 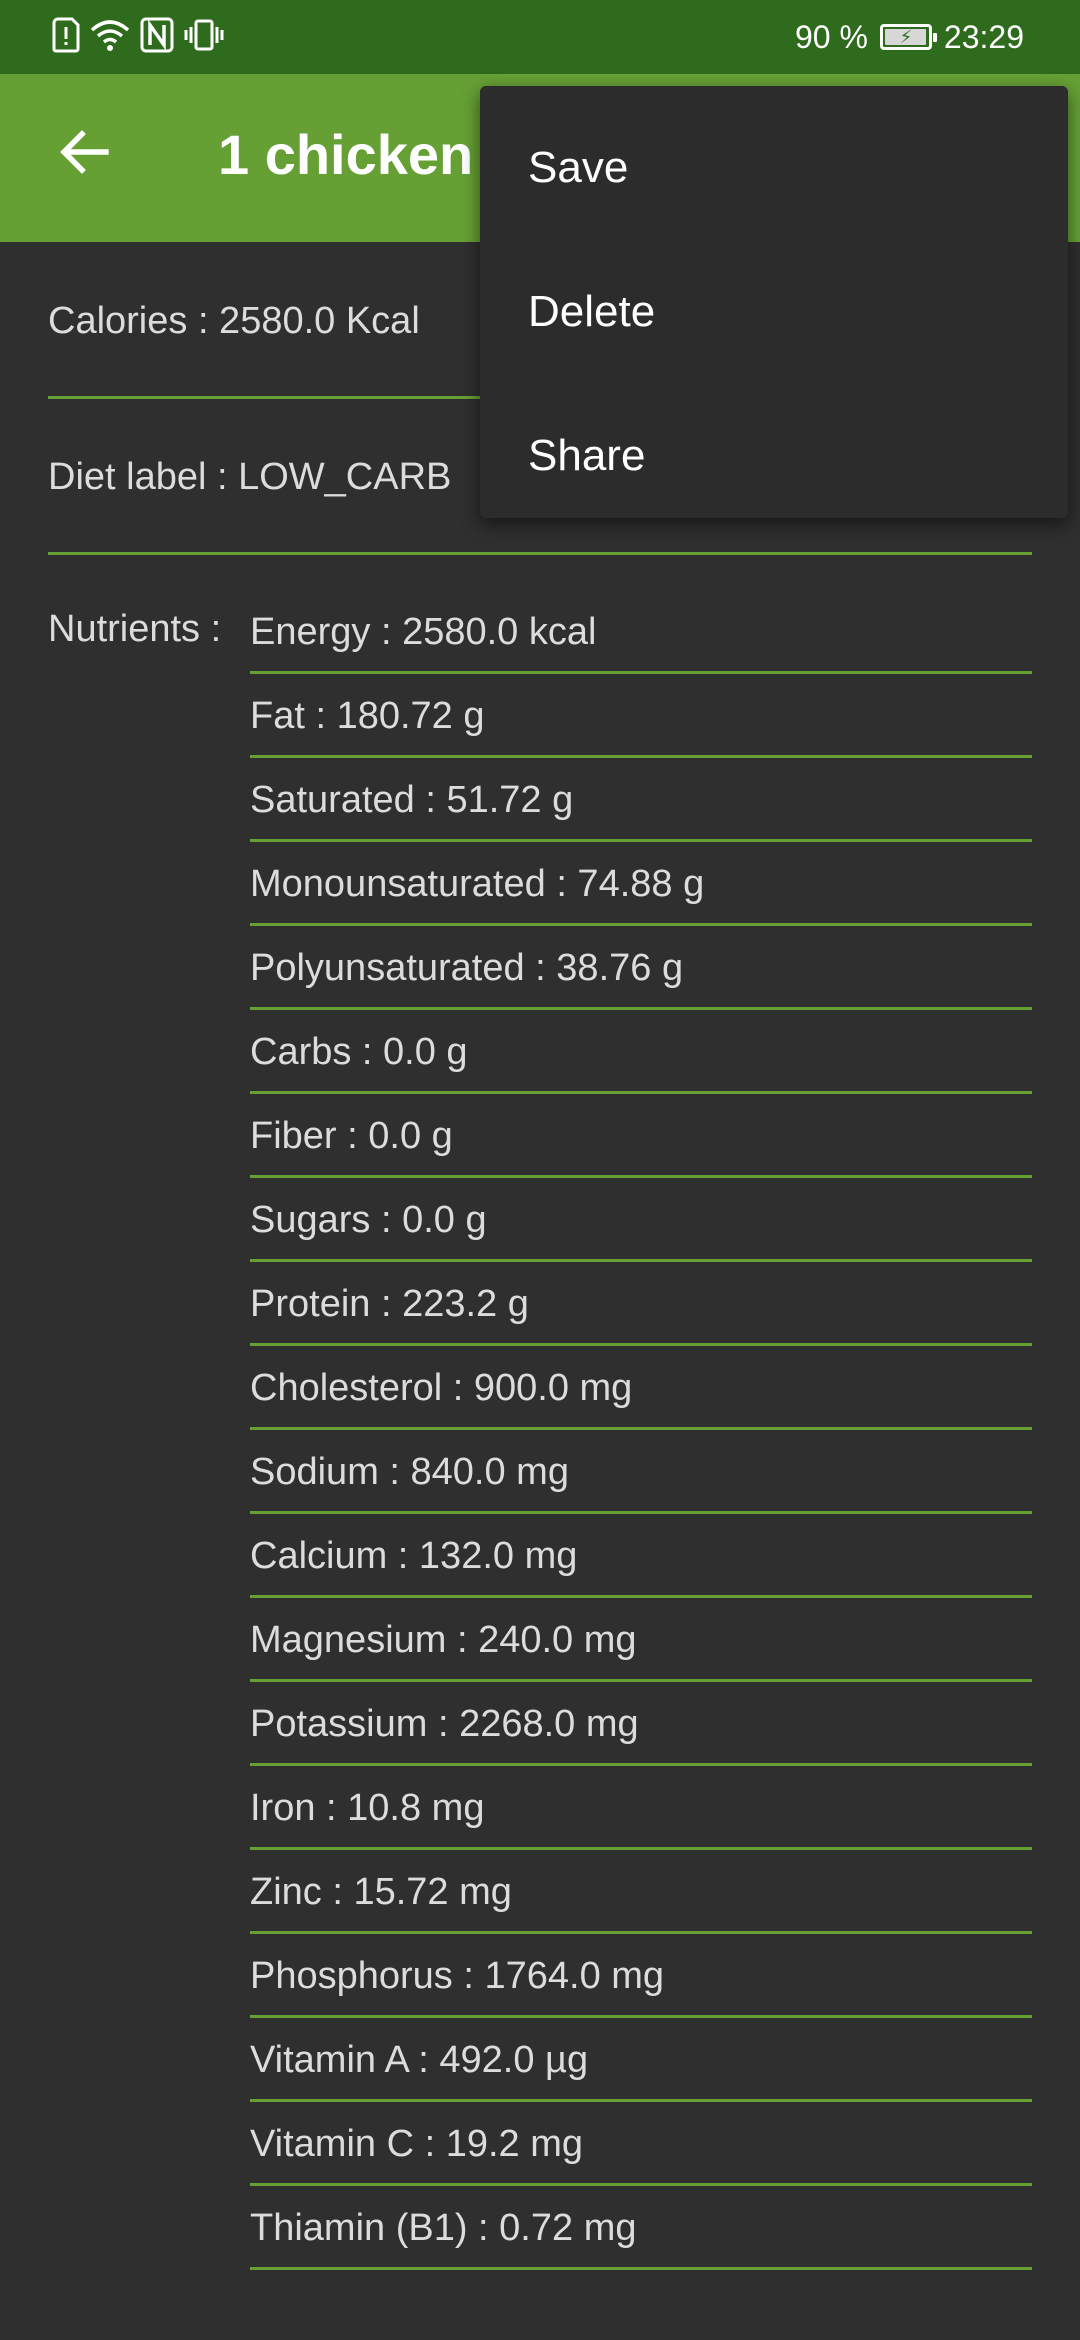 What do you see at coordinates (138, 37) in the screenshot?
I see `status-icons` at bounding box center [138, 37].